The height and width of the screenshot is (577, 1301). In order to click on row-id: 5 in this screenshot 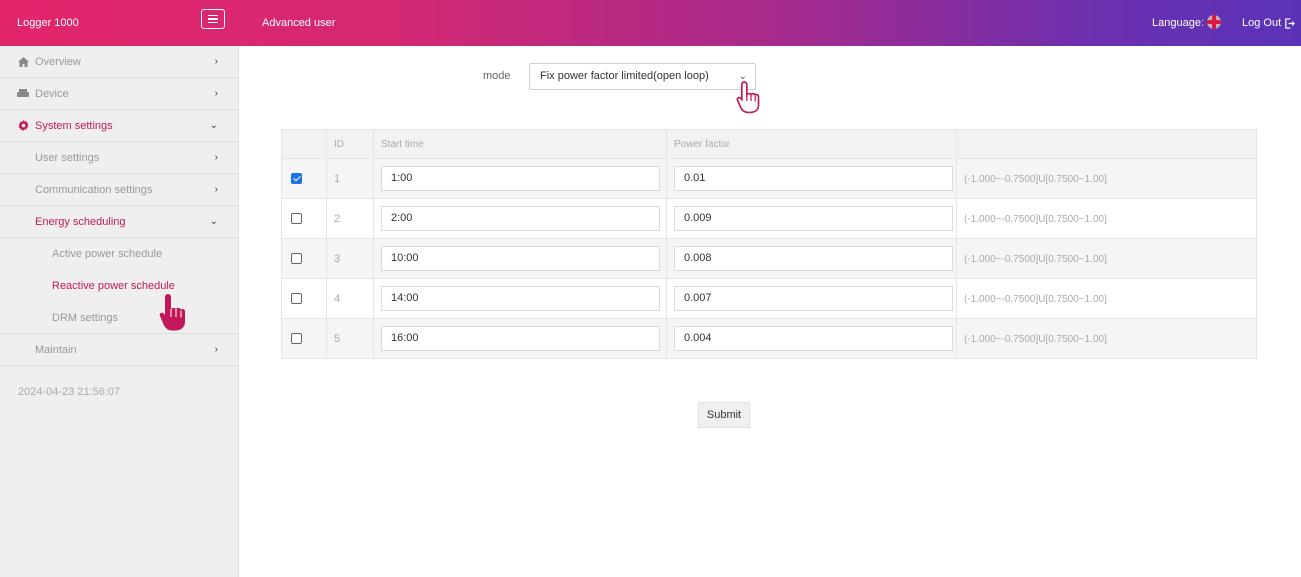, I will do `click(350, 338)`.